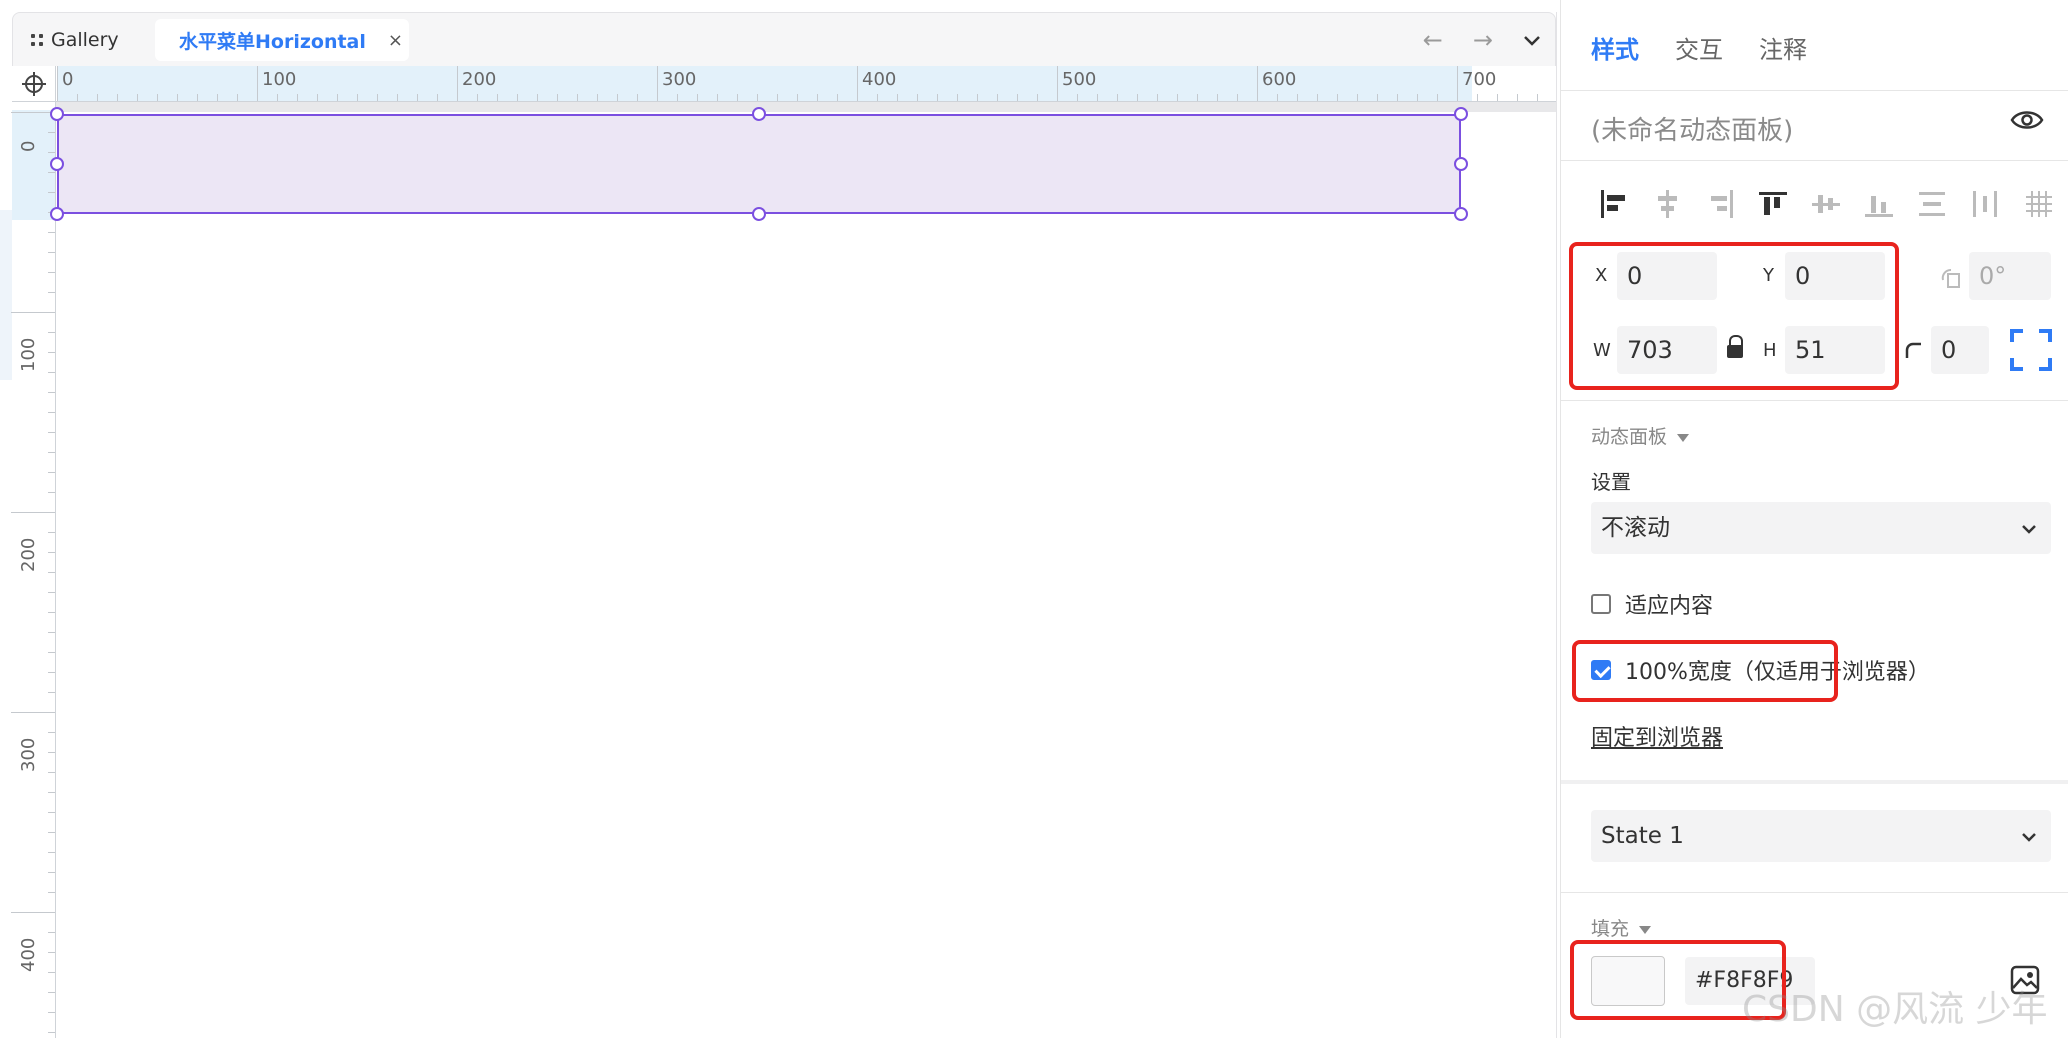 The width and height of the screenshot is (2068, 1038). I want to click on fit-content-label: 适应内容, so click(1669, 606).